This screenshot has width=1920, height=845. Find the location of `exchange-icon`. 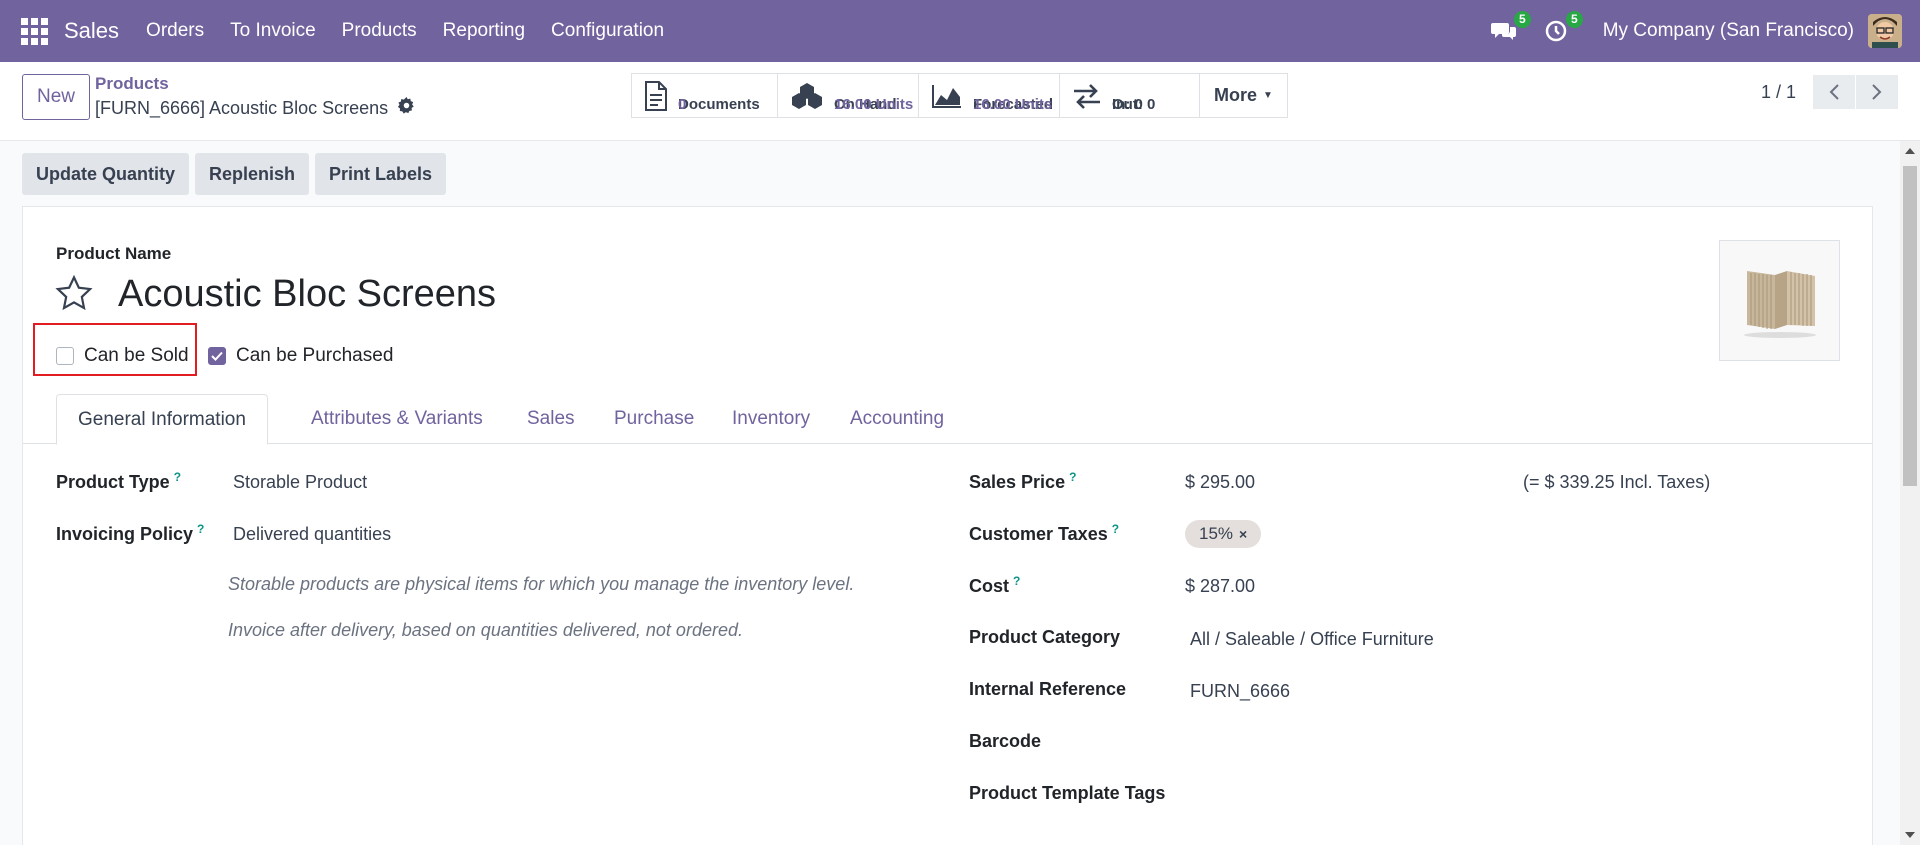

exchange-icon is located at coordinates (1087, 96).